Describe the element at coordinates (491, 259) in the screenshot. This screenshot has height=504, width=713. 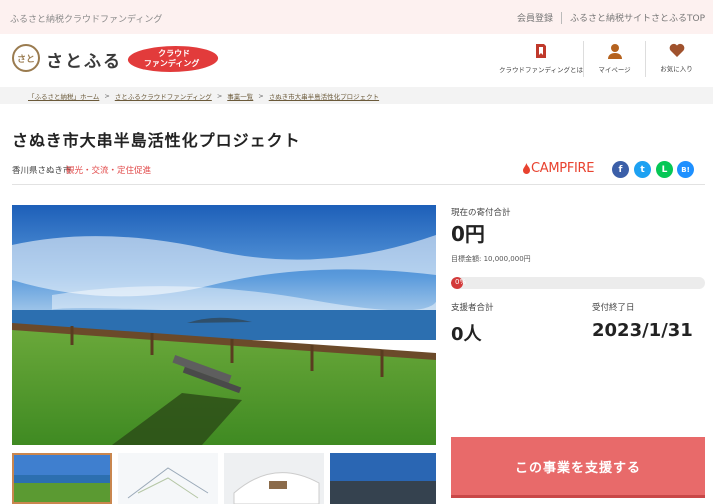
I see `goal-amount: 目標金額: 10,000,000円` at that location.